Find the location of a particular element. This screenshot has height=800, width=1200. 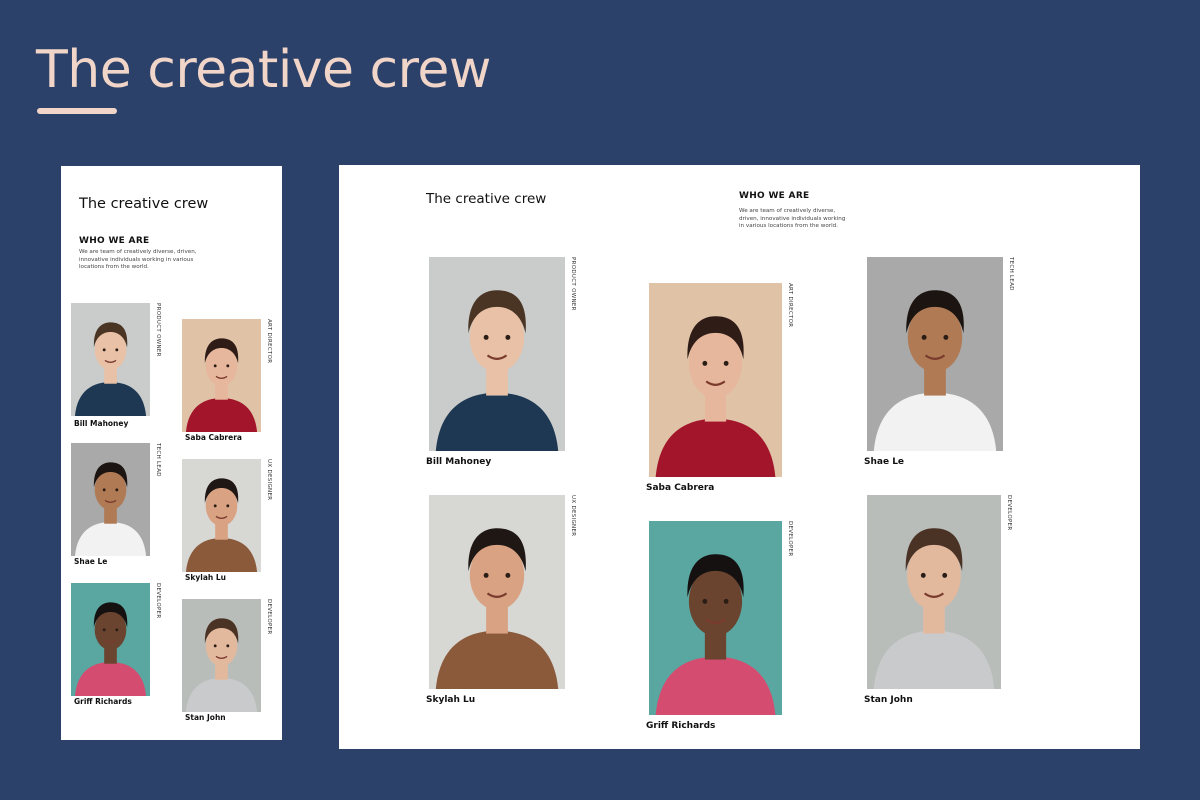

hero-title: The creative crew is located at coordinates (263, 70).